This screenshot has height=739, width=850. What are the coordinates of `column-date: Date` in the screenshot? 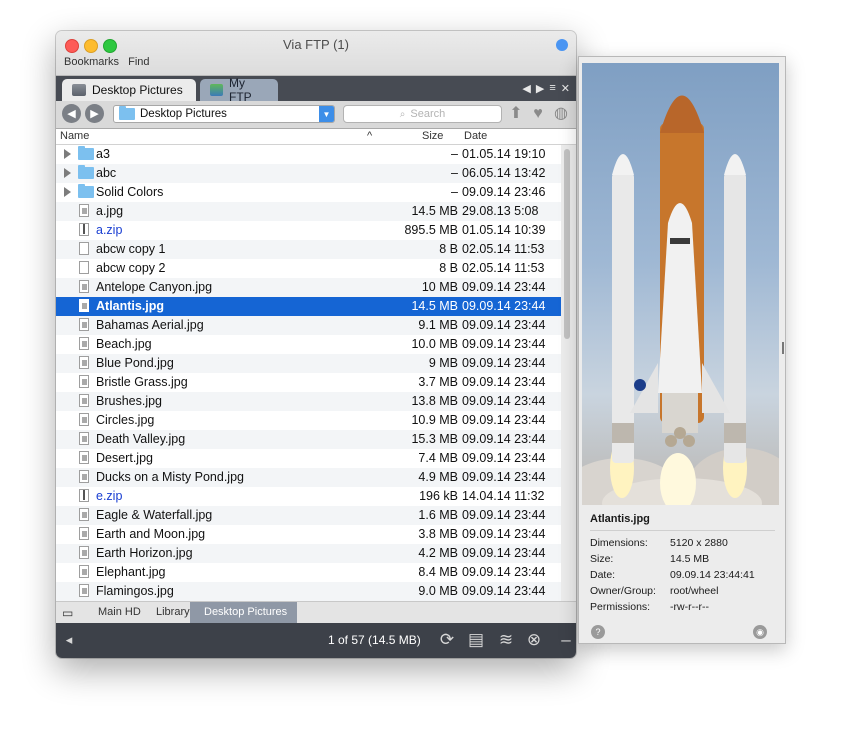 It's located at (475, 136).